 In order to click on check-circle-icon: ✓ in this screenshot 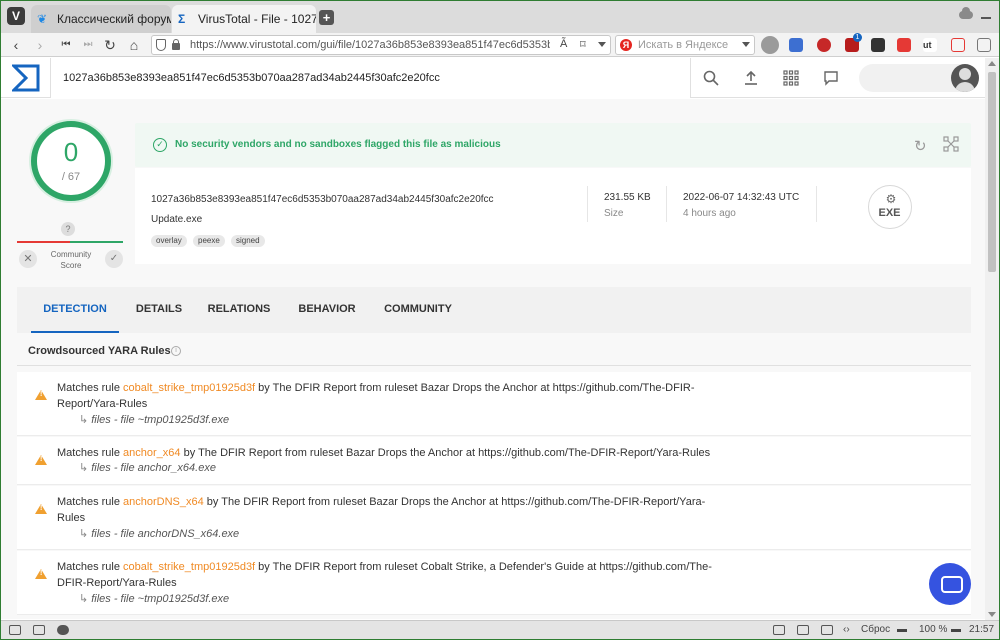, I will do `click(160, 145)`.